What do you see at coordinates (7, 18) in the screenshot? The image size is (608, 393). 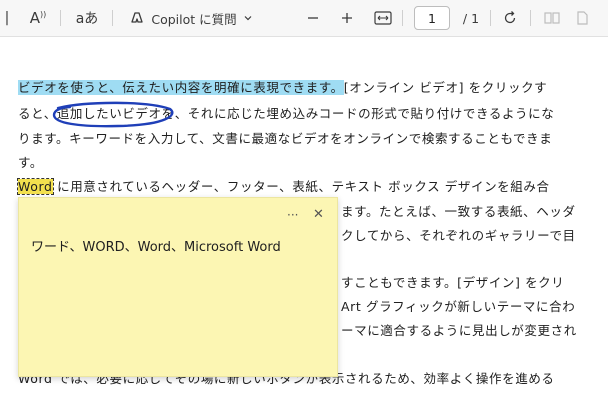 I see `toolbar-overflow-edge: |` at bounding box center [7, 18].